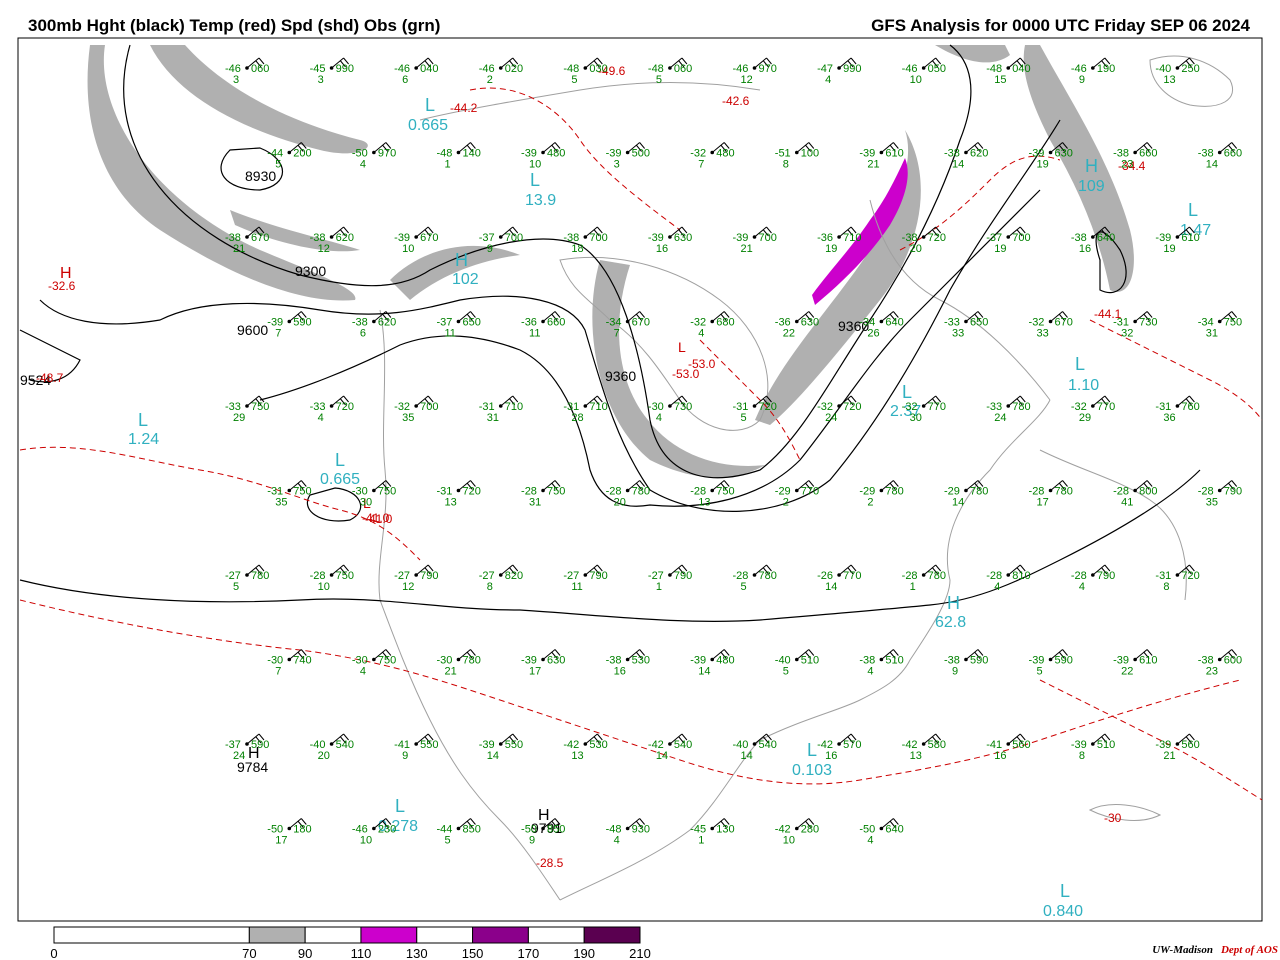  Describe the element at coordinates (1148, 154) in the screenshot. I see `obs-height: 660` at that location.